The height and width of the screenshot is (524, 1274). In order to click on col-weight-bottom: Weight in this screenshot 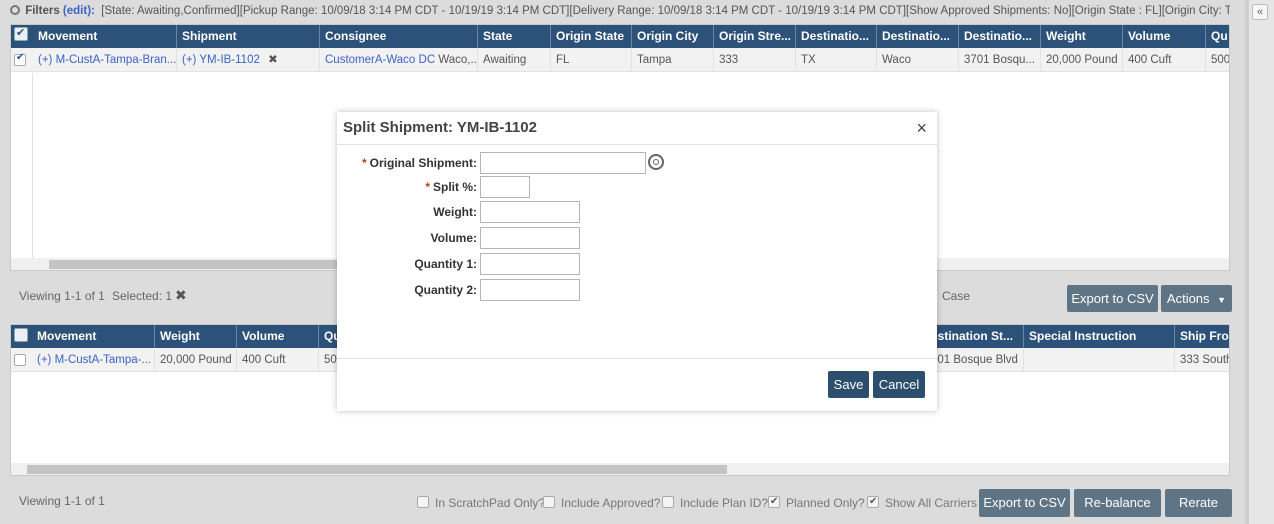, I will do `click(196, 336)`.